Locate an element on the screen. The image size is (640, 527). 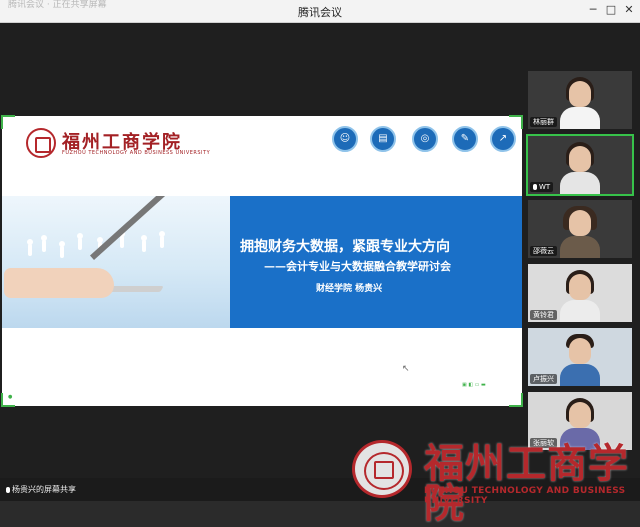
participant-tile: 黄铃君 is located at coordinates (580, 293).